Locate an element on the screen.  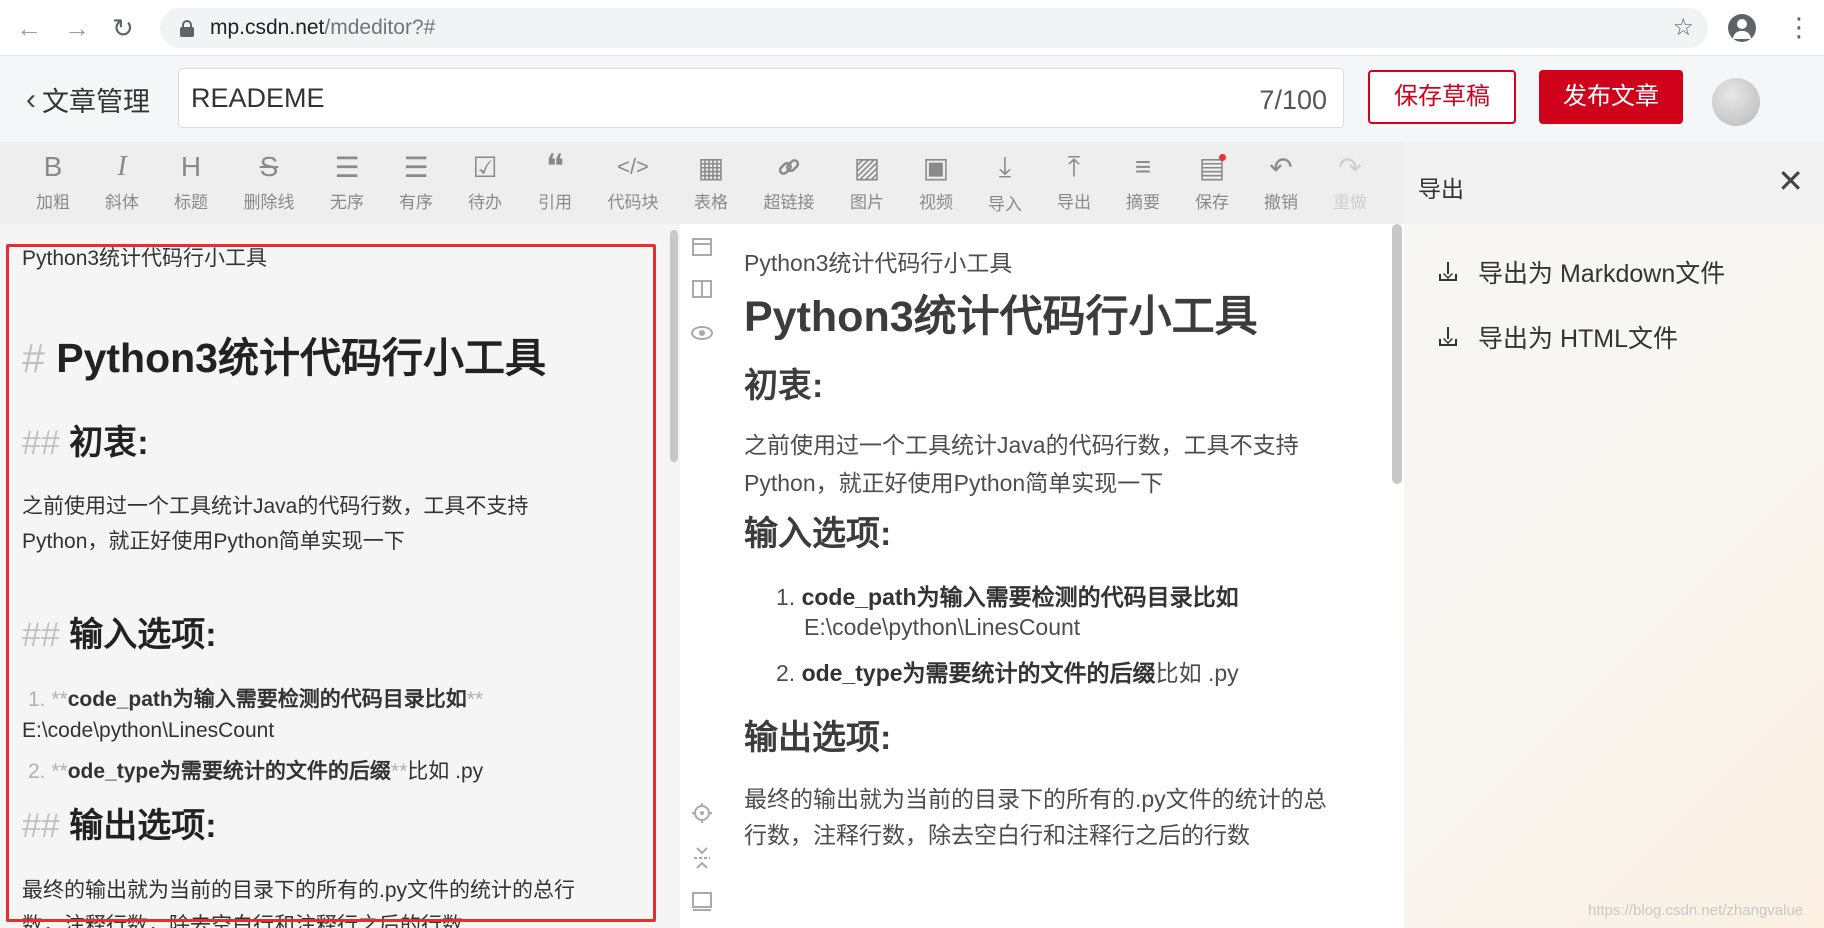
preview-paragraph: Python，就正好使用Python简单实现一下 is located at coordinates (954, 483).